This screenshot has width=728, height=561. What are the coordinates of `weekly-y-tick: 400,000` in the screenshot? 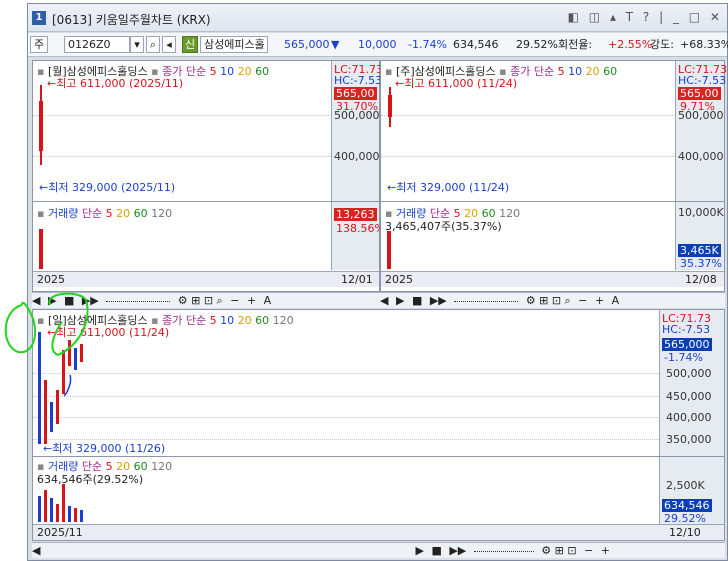 It's located at (701, 156).